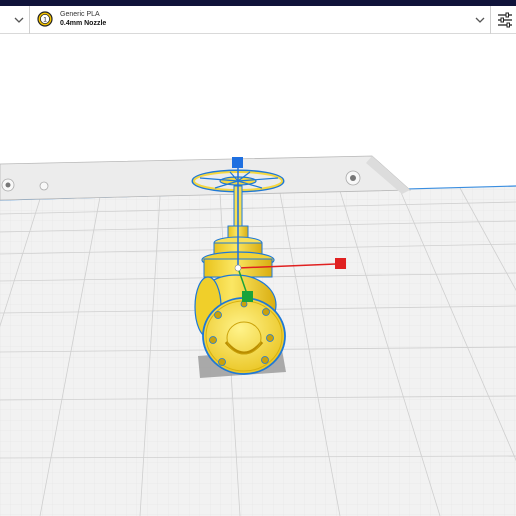  Describe the element at coordinates (237, 162) in the screenshot. I see `z-axis-handle` at that location.